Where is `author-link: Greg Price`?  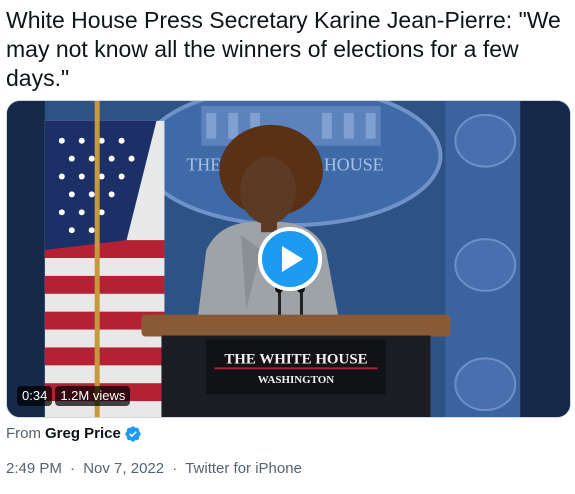 author-link: Greg Price is located at coordinates (83, 434).